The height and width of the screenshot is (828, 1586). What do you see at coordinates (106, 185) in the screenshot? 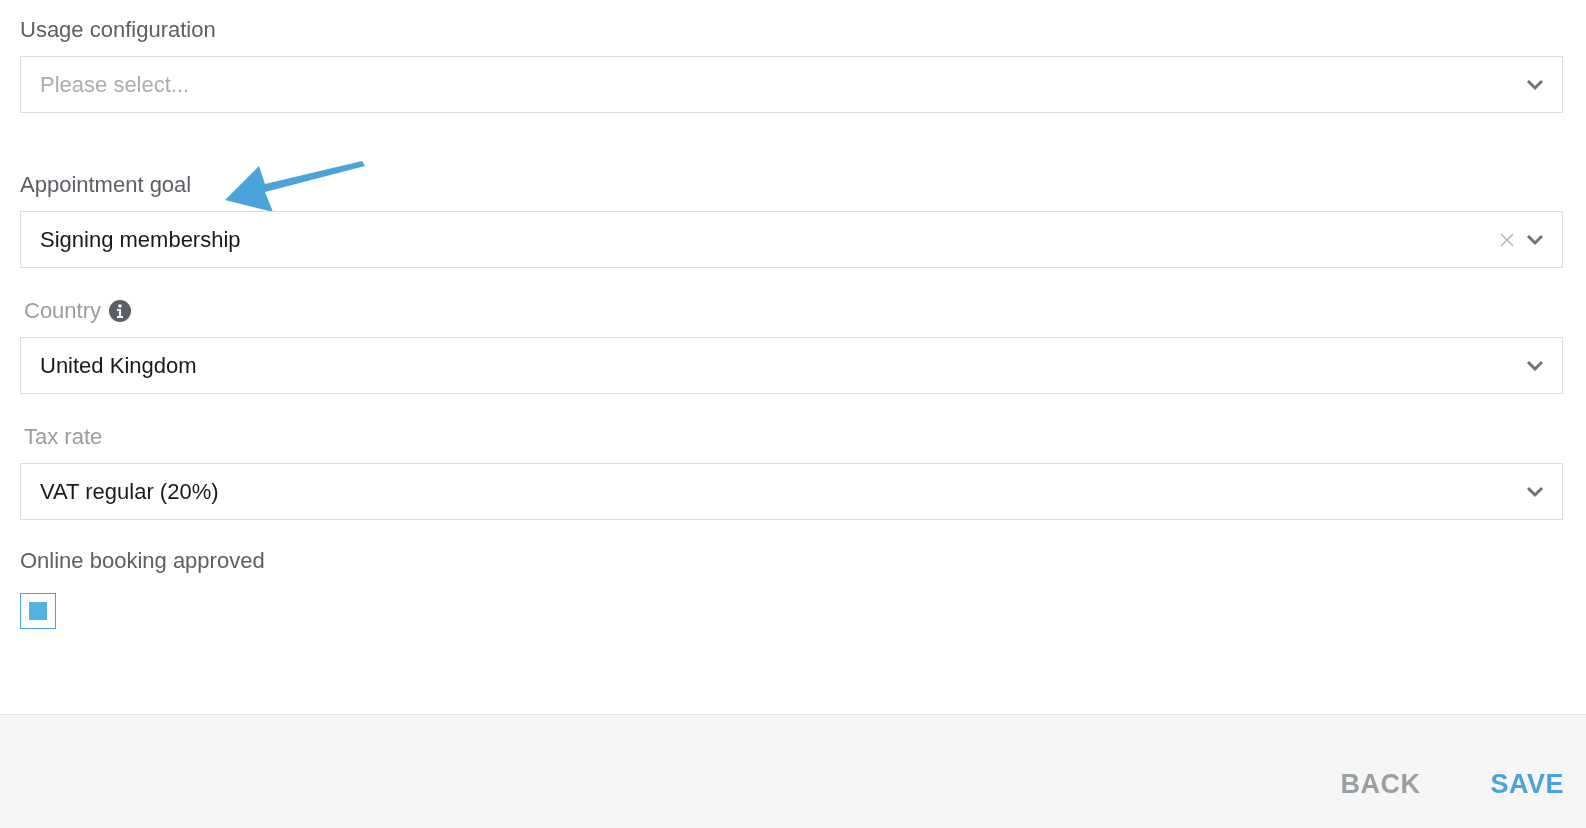
I see `field-label: Appointment goal` at bounding box center [106, 185].